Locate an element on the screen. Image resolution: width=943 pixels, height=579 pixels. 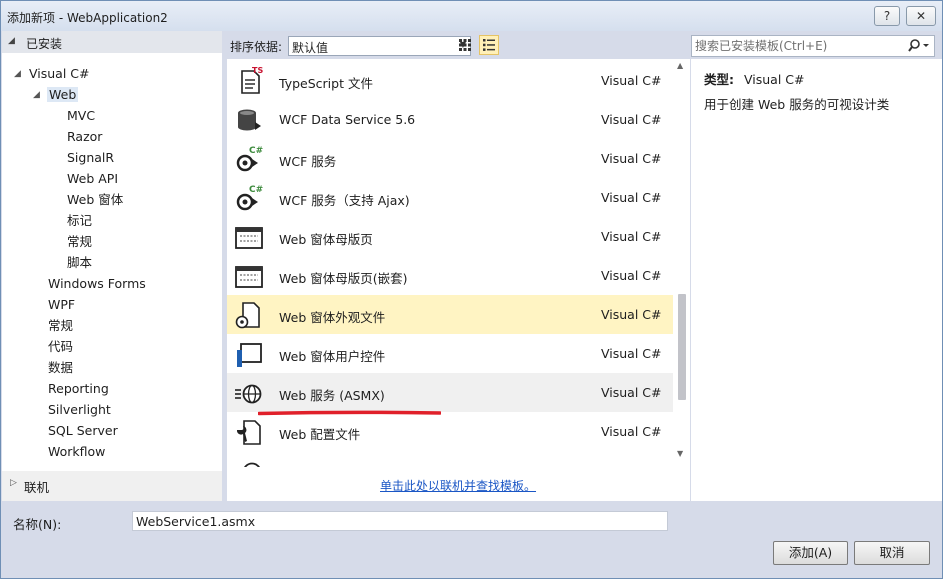
template-name: WCF 服务（支持 Ajax) is located at coordinates (344, 200).